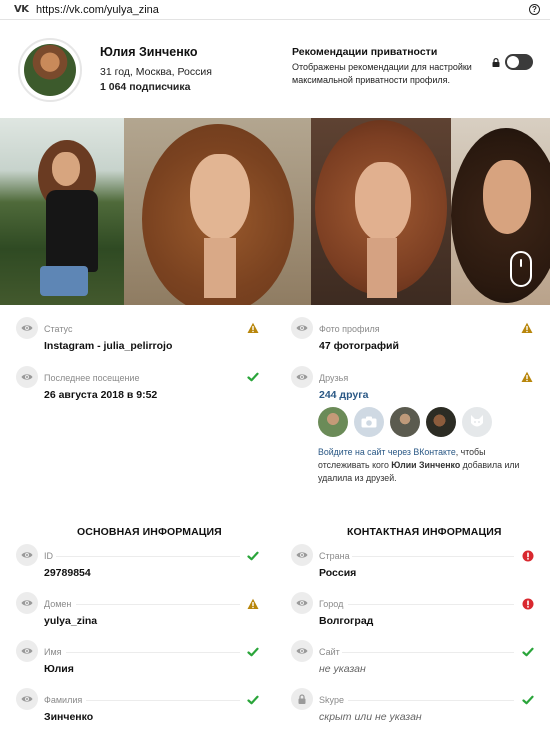  What do you see at coordinates (343, 395) in the screenshot?
I see `friends-count-link: 244 друга` at bounding box center [343, 395].